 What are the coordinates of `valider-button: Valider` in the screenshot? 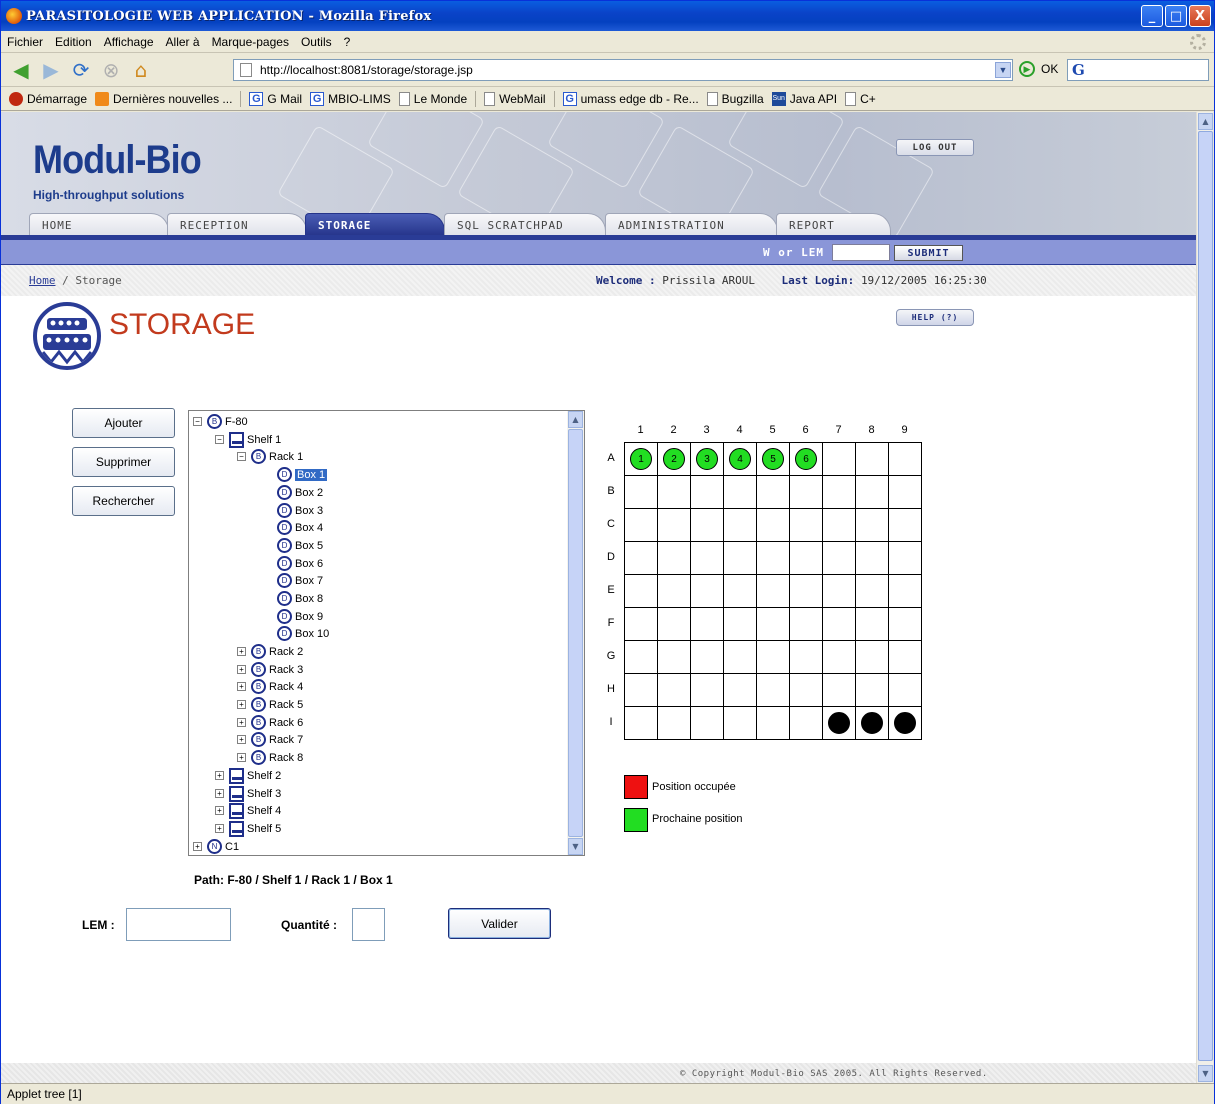 It's located at (499, 923).